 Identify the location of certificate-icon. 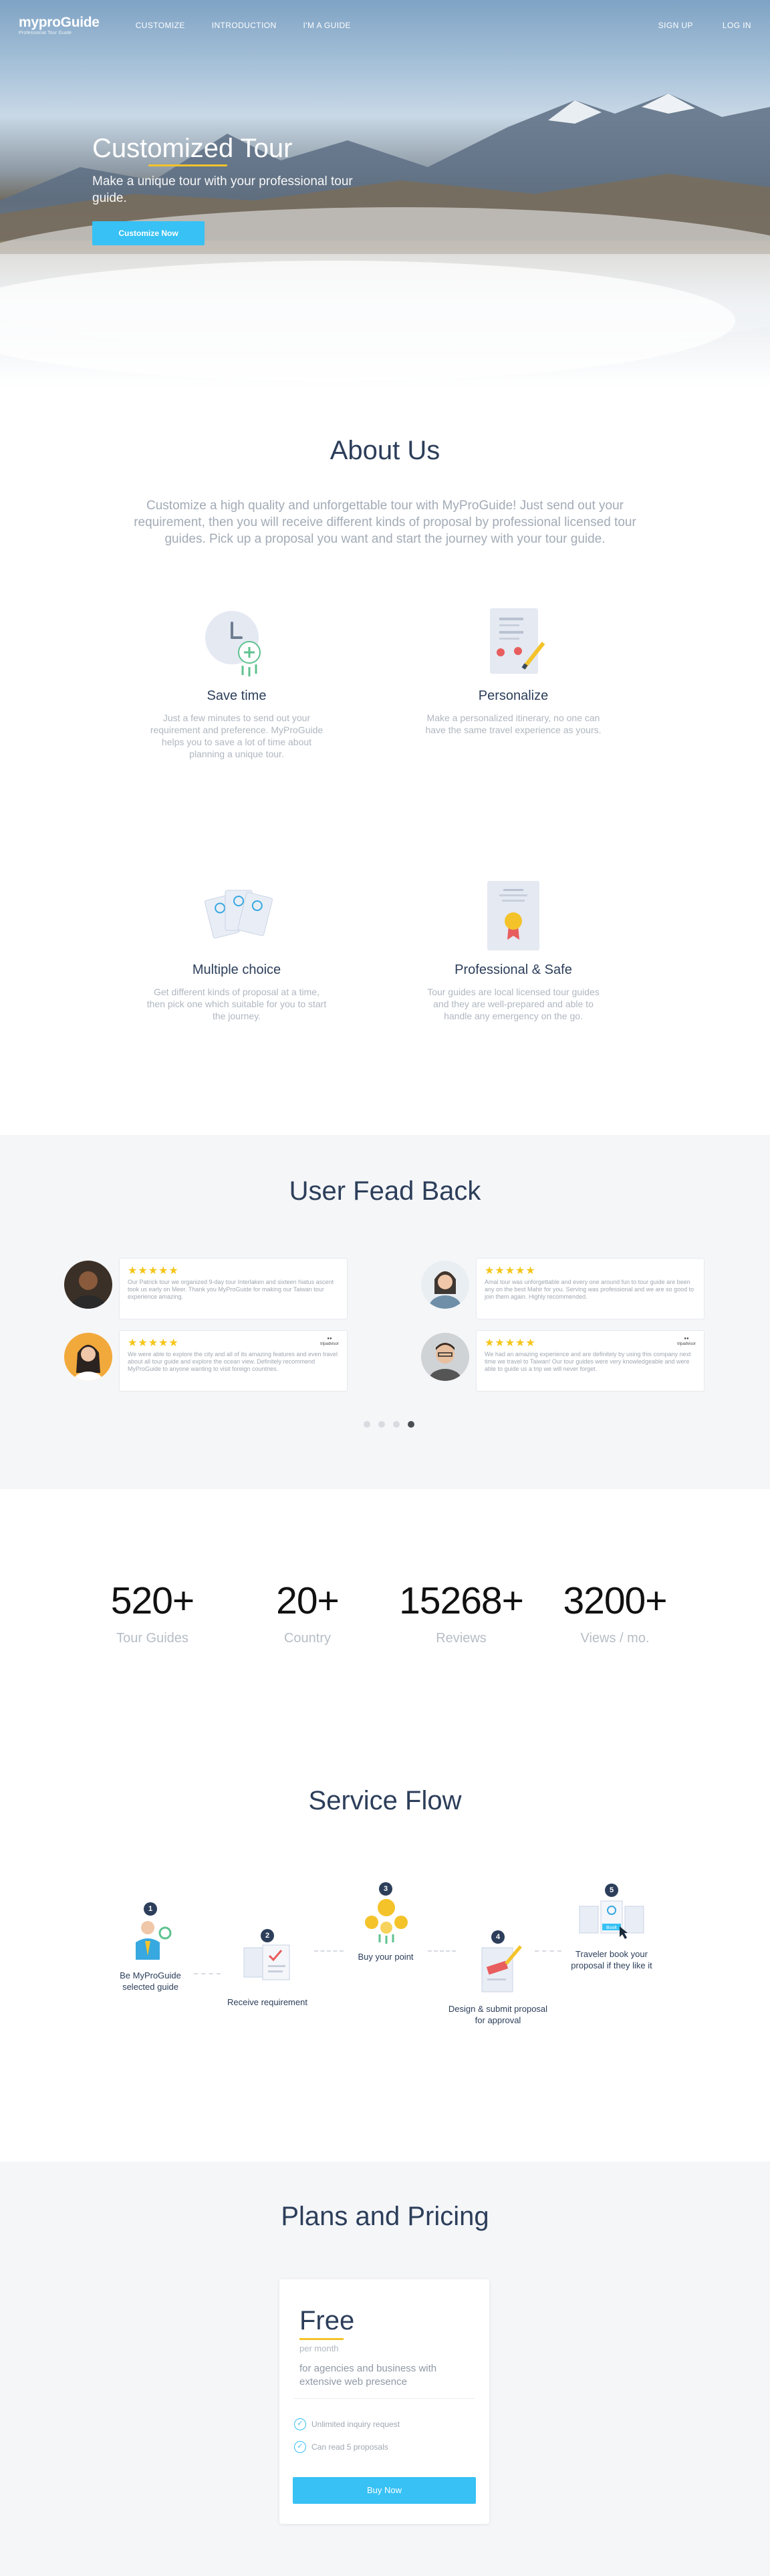
(514, 915).